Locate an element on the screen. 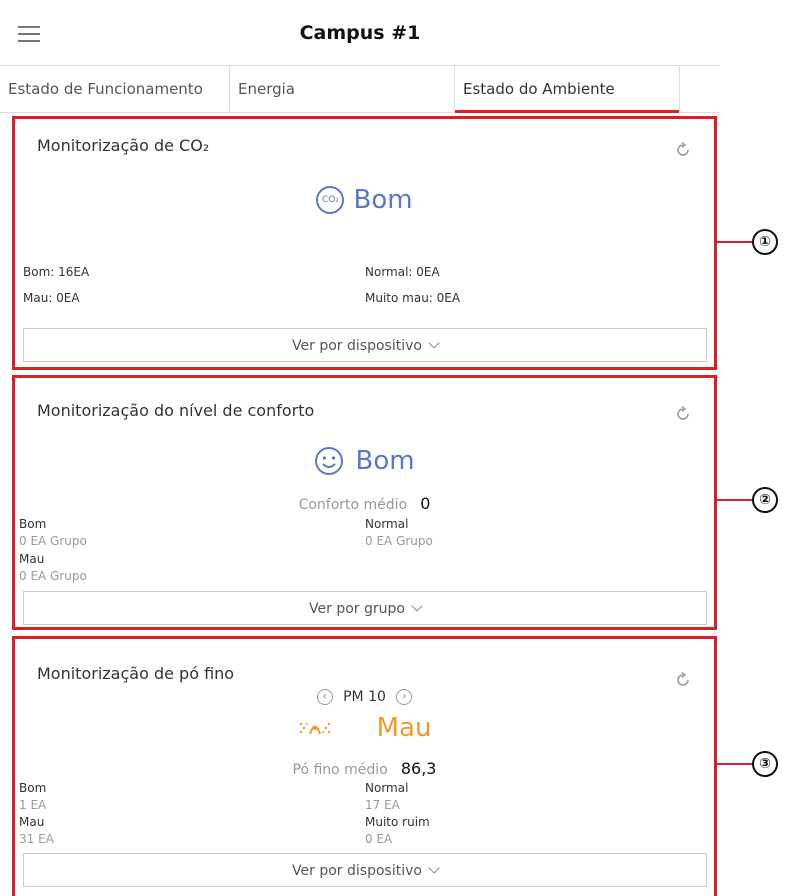  callout-3: ③ is located at coordinates (765, 764).